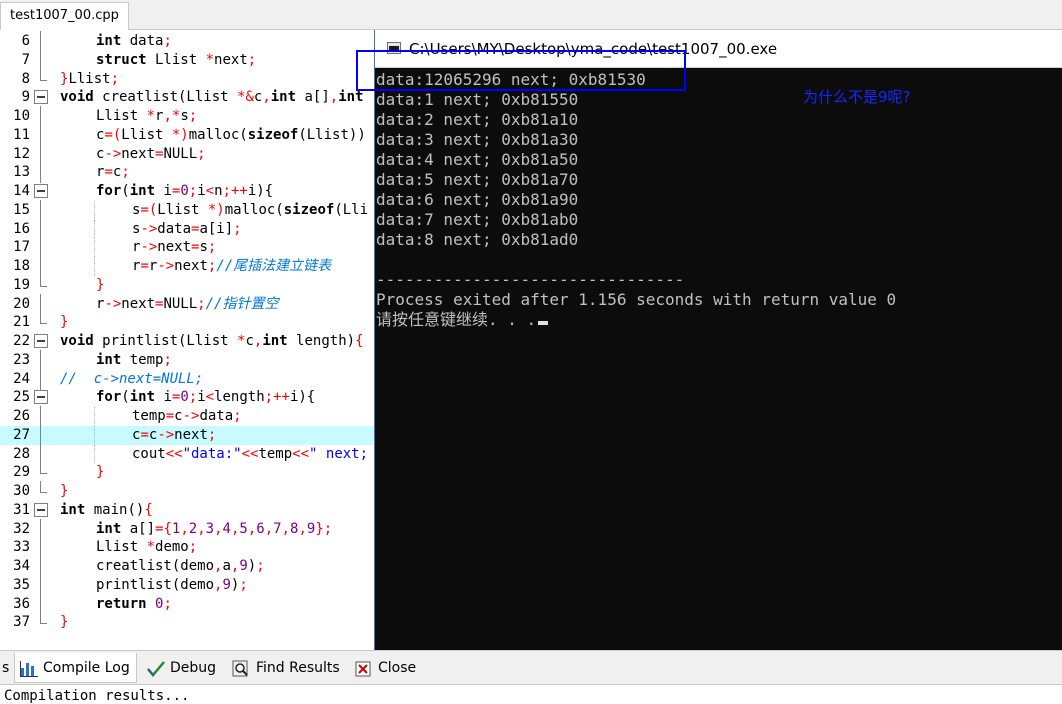 The image size is (1062, 704). What do you see at coordinates (149, 209) in the screenshot?
I see `code-token: =(` at bounding box center [149, 209].